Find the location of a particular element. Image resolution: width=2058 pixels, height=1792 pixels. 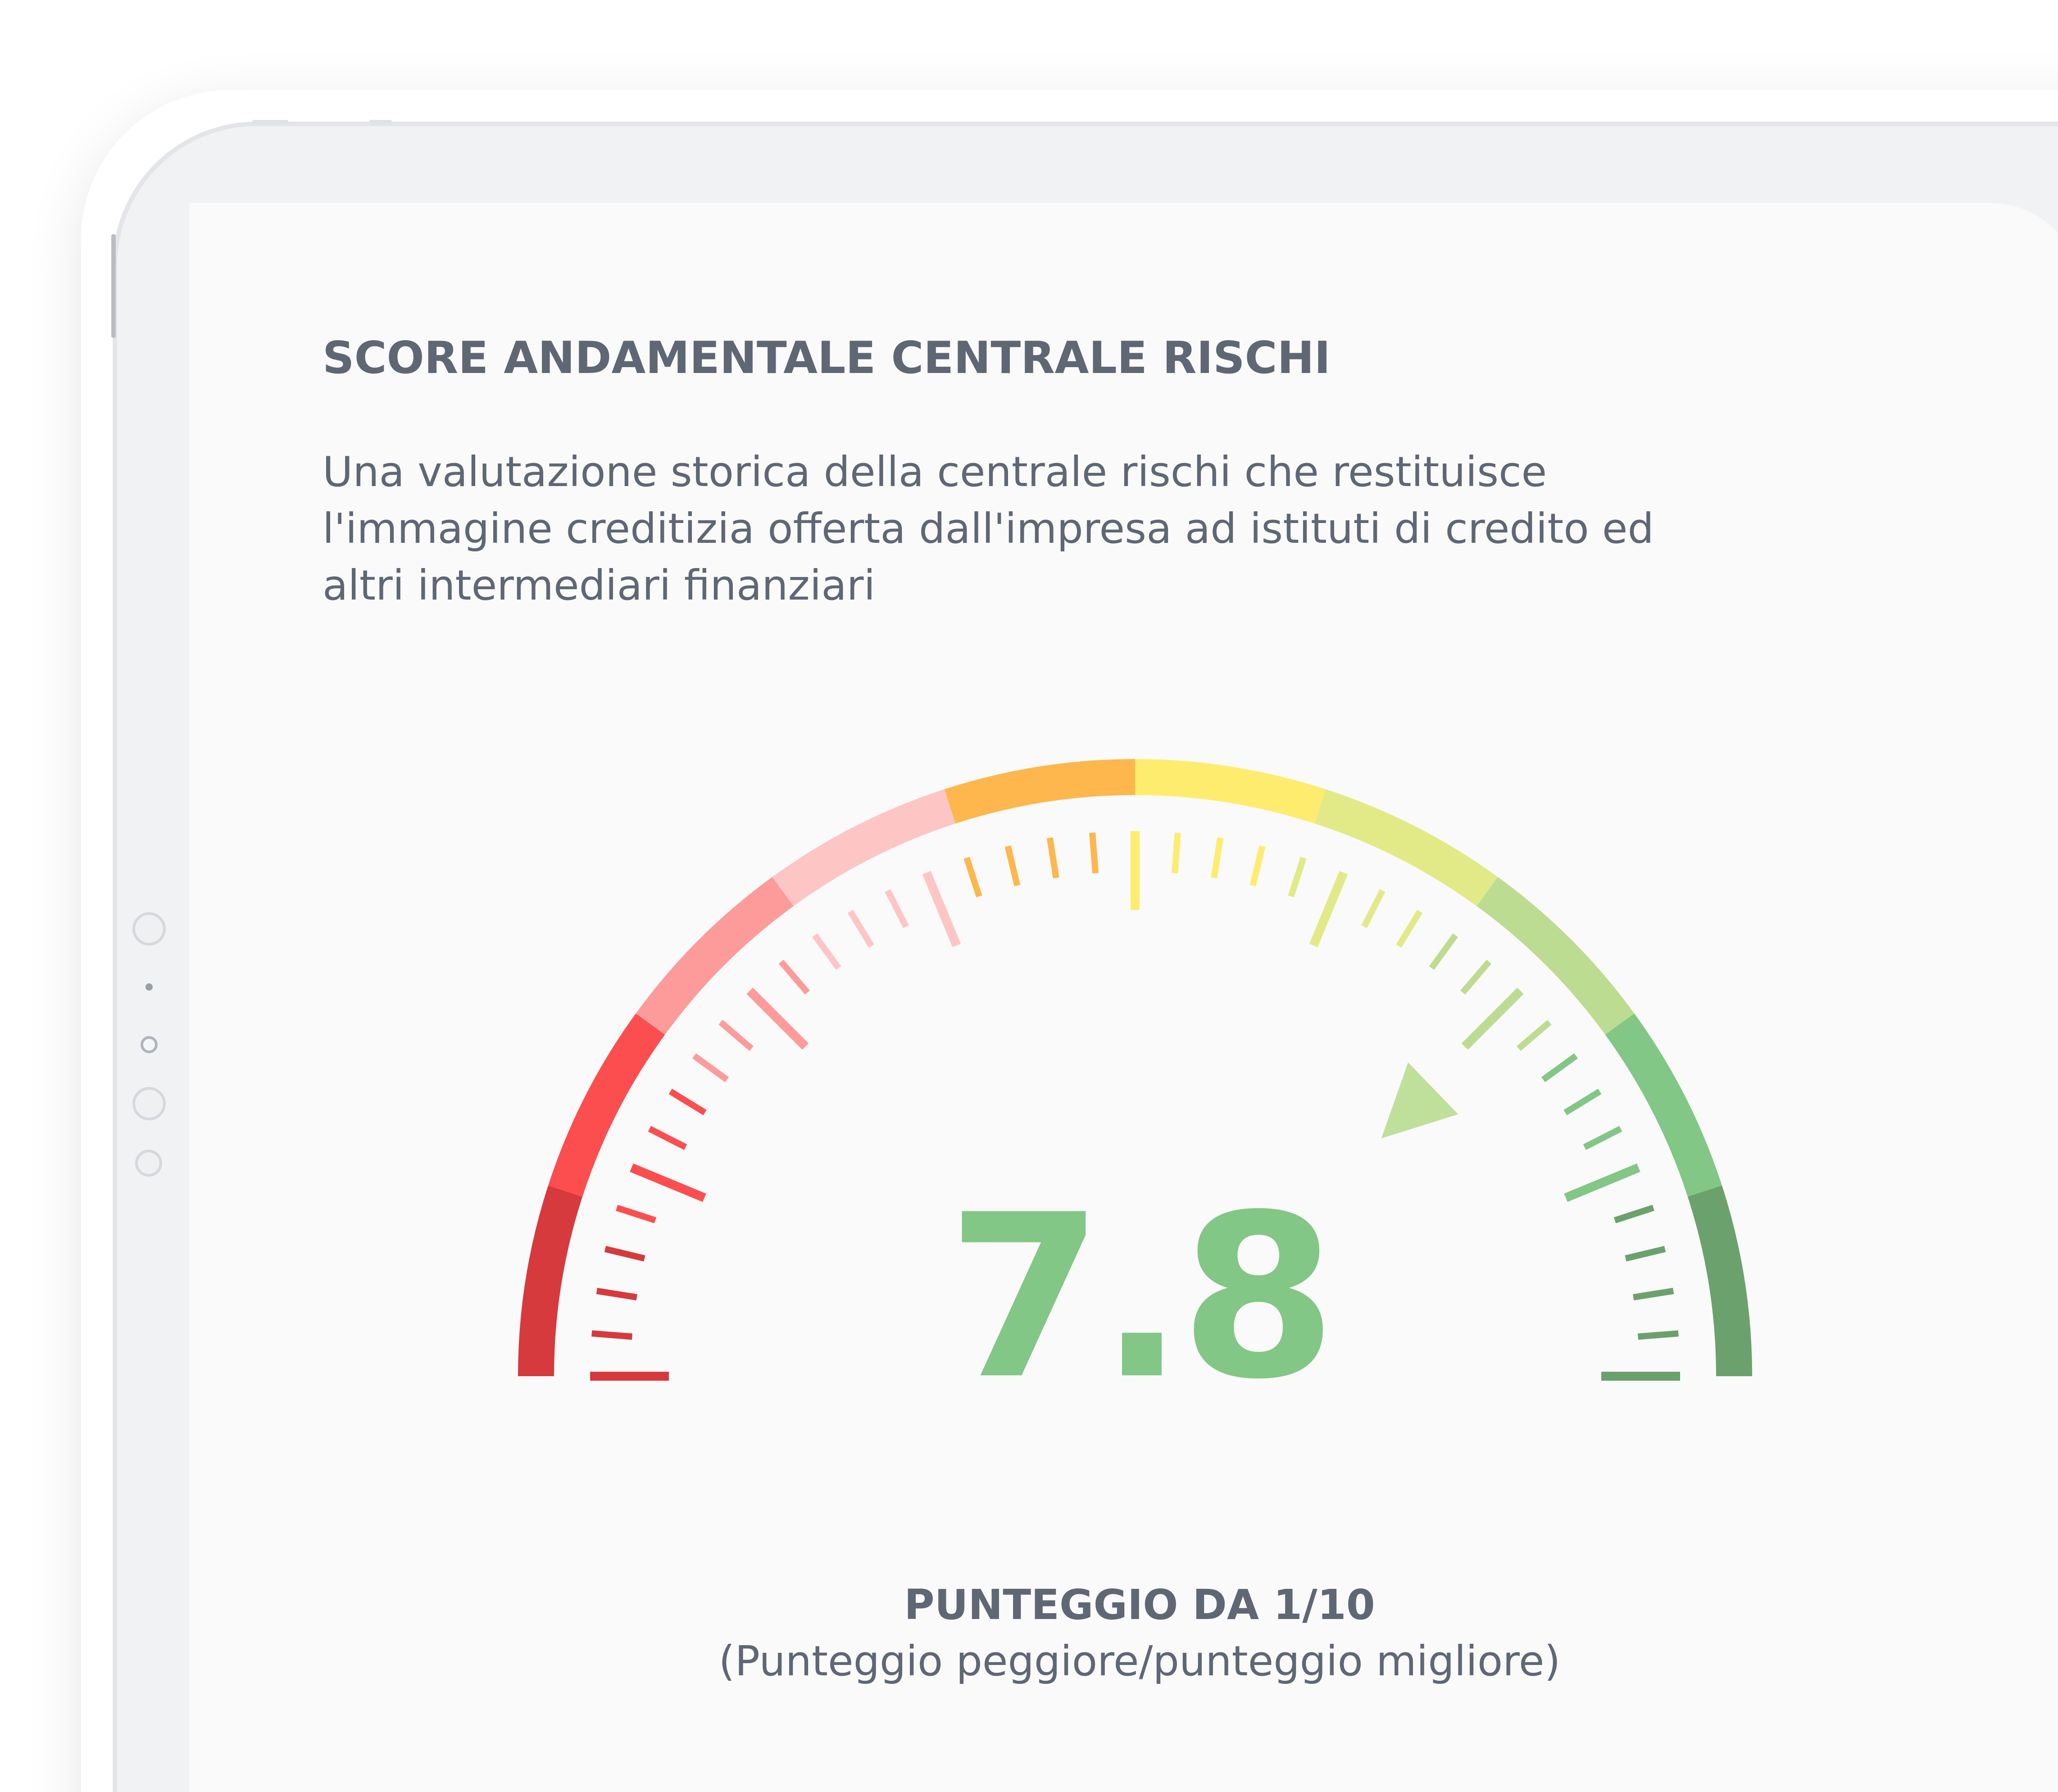

gauge-pointer is located at coordinates (1419, 1101).